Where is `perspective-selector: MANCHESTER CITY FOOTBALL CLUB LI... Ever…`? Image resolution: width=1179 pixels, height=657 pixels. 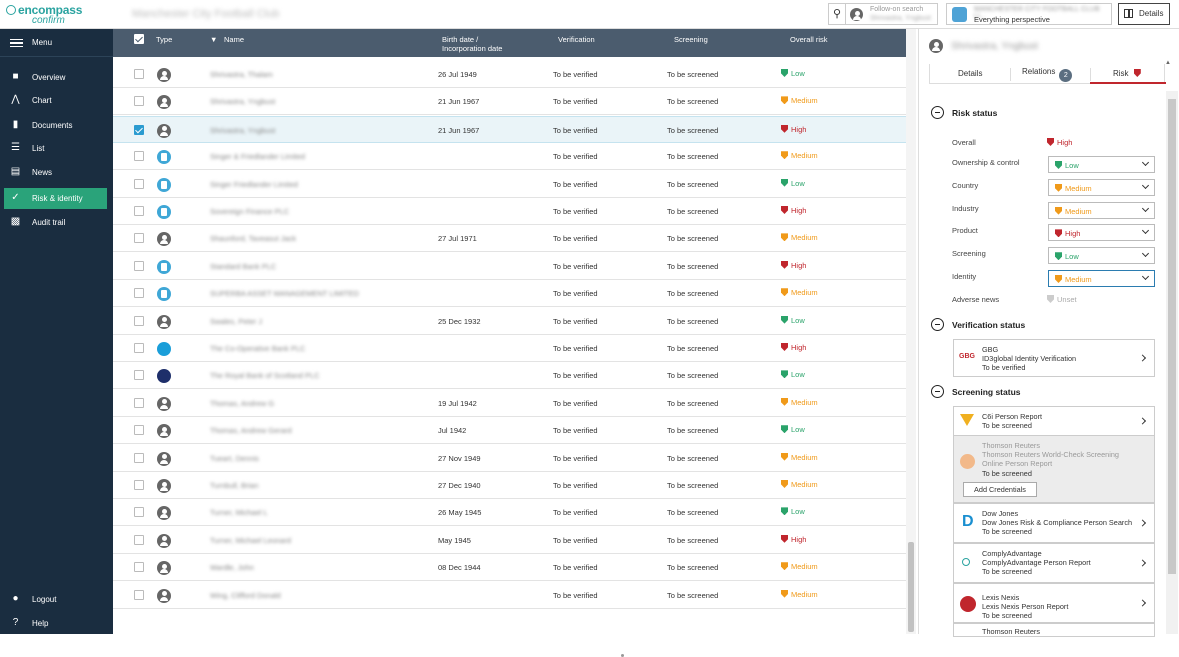
perspective-selector: MANCHESTER CITY FOOTBALL CLUB LI... Ever… is located at coordinates (1029, 14).